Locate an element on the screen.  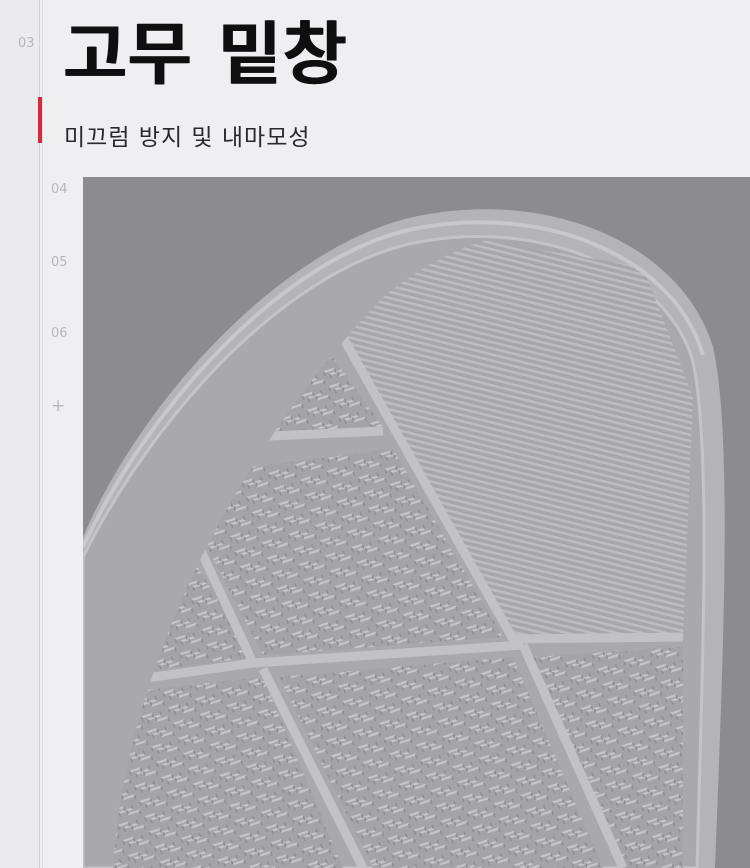
side-rail is located at coordinates (20, 434).